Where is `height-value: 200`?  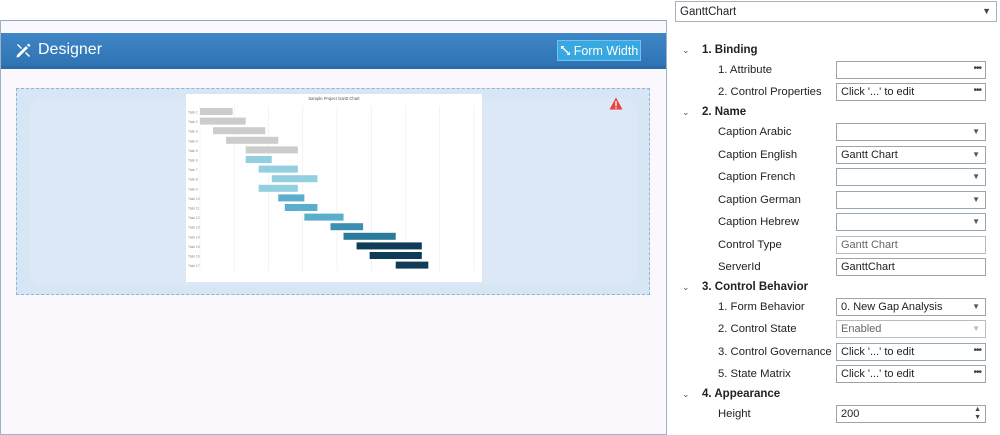
height-value: 200 is located at coordinates (850, 414).